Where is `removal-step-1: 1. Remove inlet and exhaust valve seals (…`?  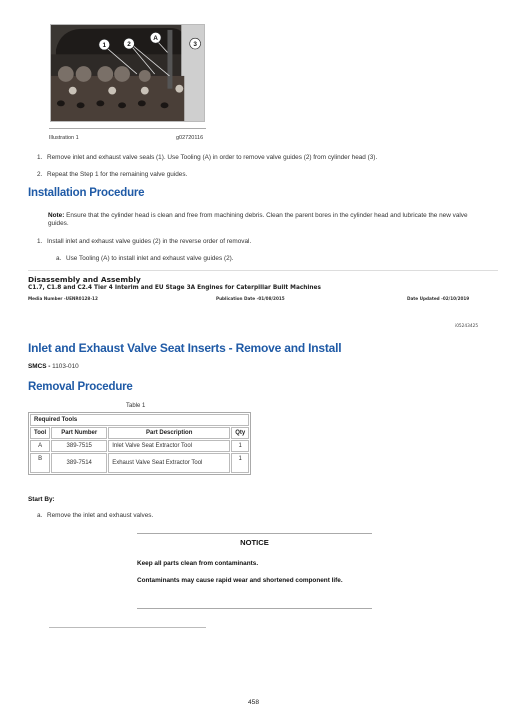 removal-step-1: 1. Remove inlet and exhaust valve seals (… is located at coordinates (207, 158).